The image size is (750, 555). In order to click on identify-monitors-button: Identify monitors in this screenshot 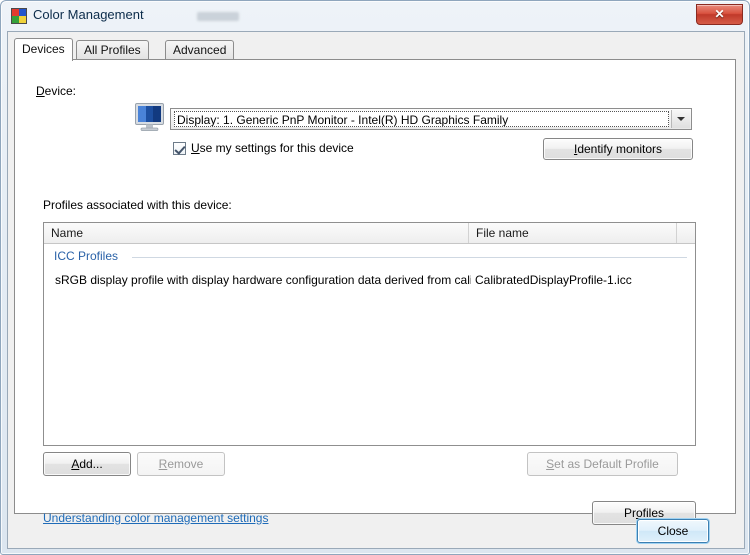, I will do `click(618, 149)`.